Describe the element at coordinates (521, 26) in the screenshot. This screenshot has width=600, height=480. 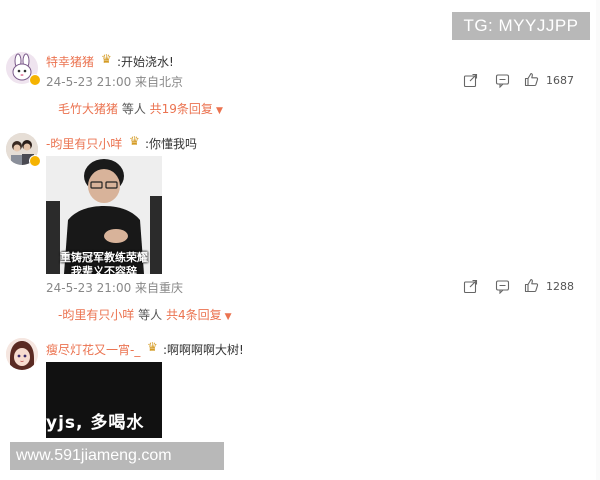
I see `watermark-top: TG: MYYJJPP` at that location.